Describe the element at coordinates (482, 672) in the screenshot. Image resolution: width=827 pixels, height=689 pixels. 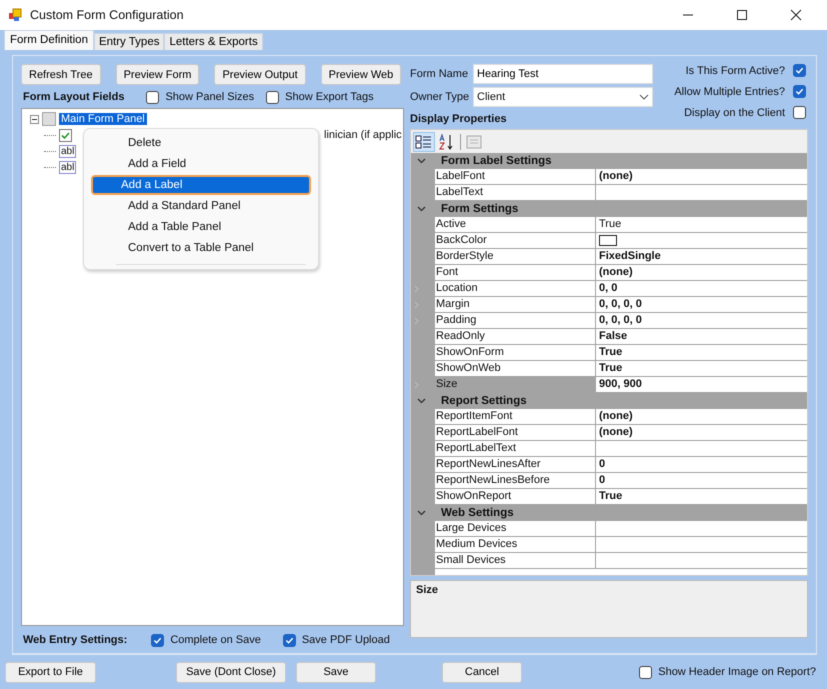
I see `footer-button: Cancel` at that location.